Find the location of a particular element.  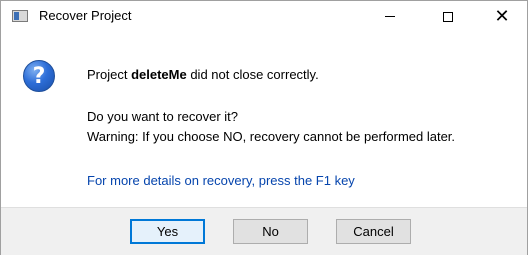

maximize-icon is located at coordinates (448, 16).